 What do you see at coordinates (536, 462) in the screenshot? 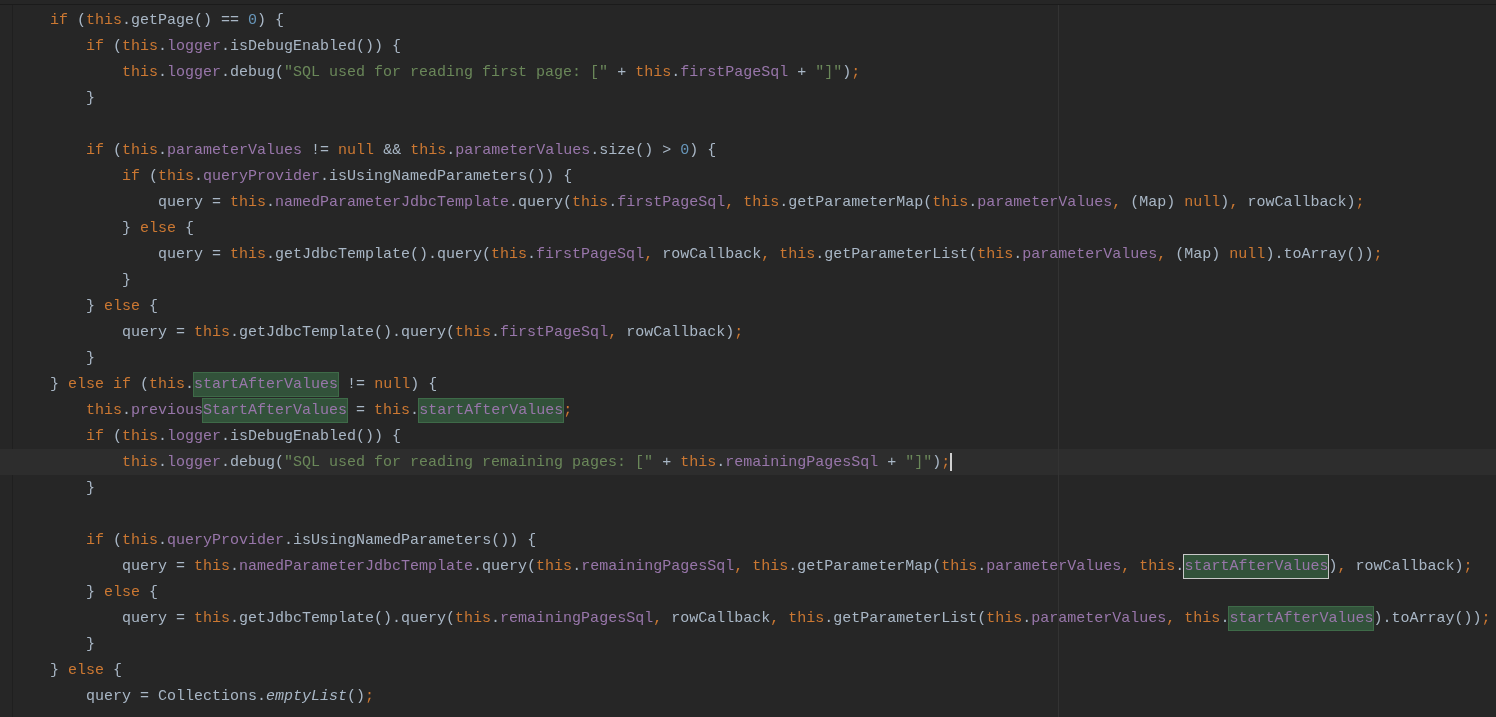
I see `code-line: this.logger.debug("SQL used for reading remaining pages: [" + this.remainingPagesSql + "]");` at bounding box center [536, 462].